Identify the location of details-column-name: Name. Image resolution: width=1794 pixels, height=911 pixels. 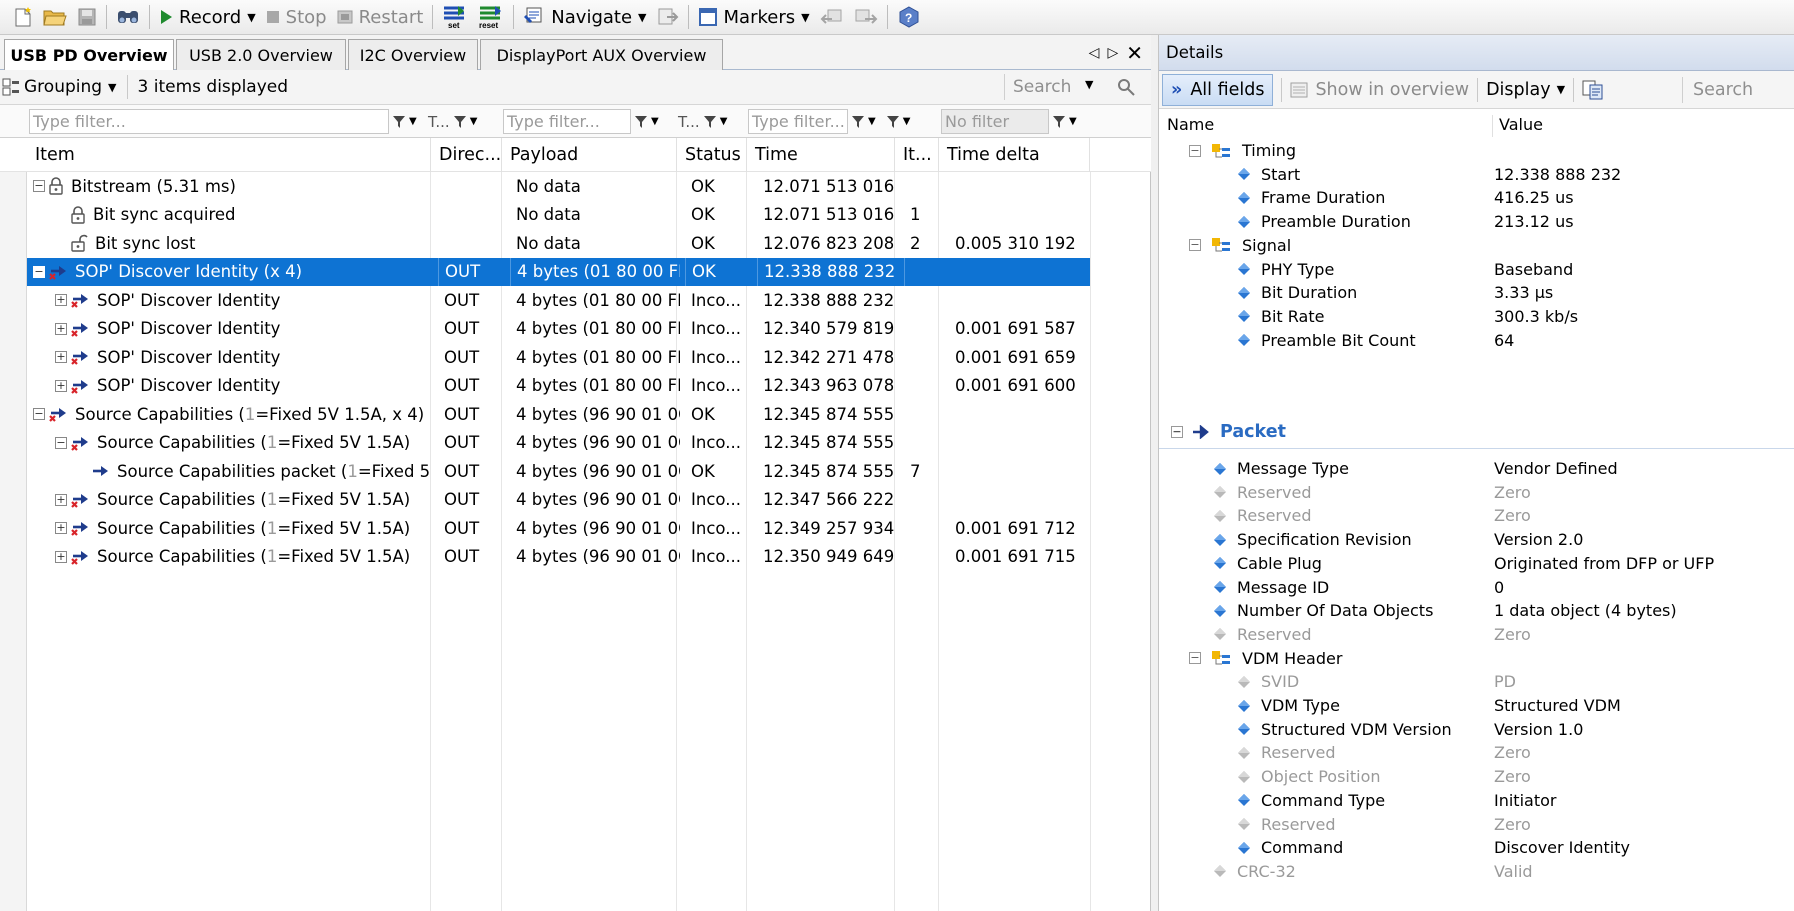
(1190, 124).